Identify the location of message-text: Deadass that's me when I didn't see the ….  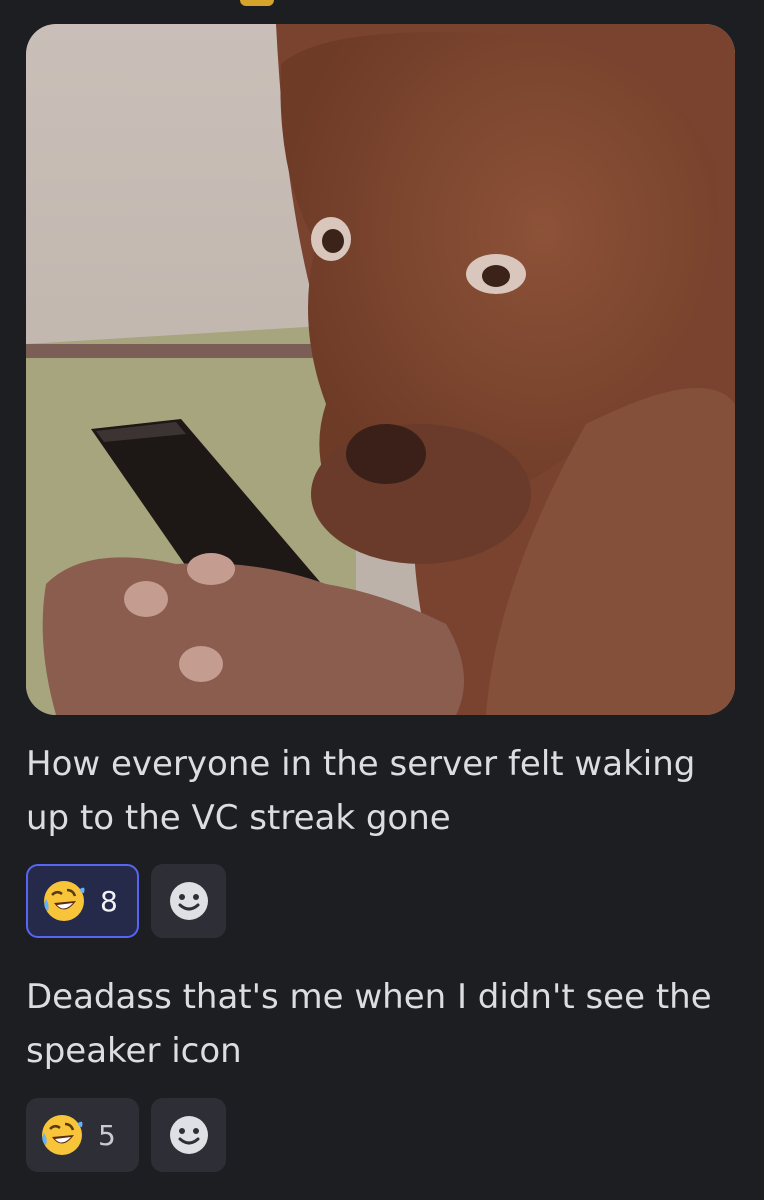
(369, 1024).